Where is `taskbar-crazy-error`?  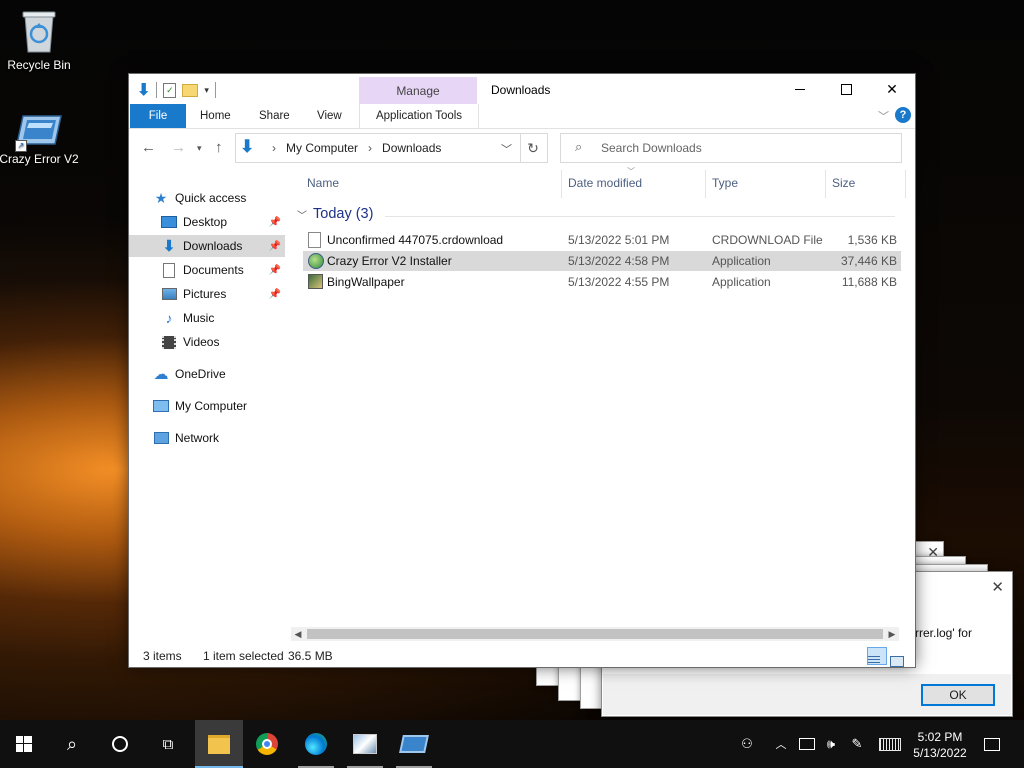
taskbar-crazy-error is located at coordinates (414, 744).